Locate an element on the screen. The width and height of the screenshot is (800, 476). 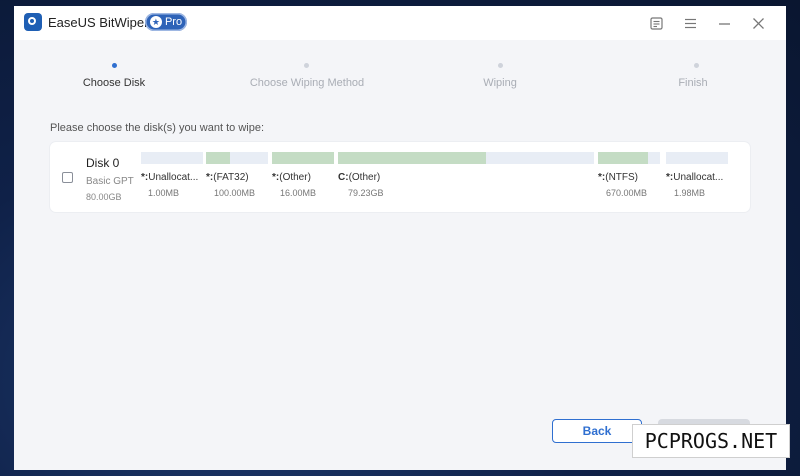
disk-name: Disk 0 is located at coordinates (103, 163).